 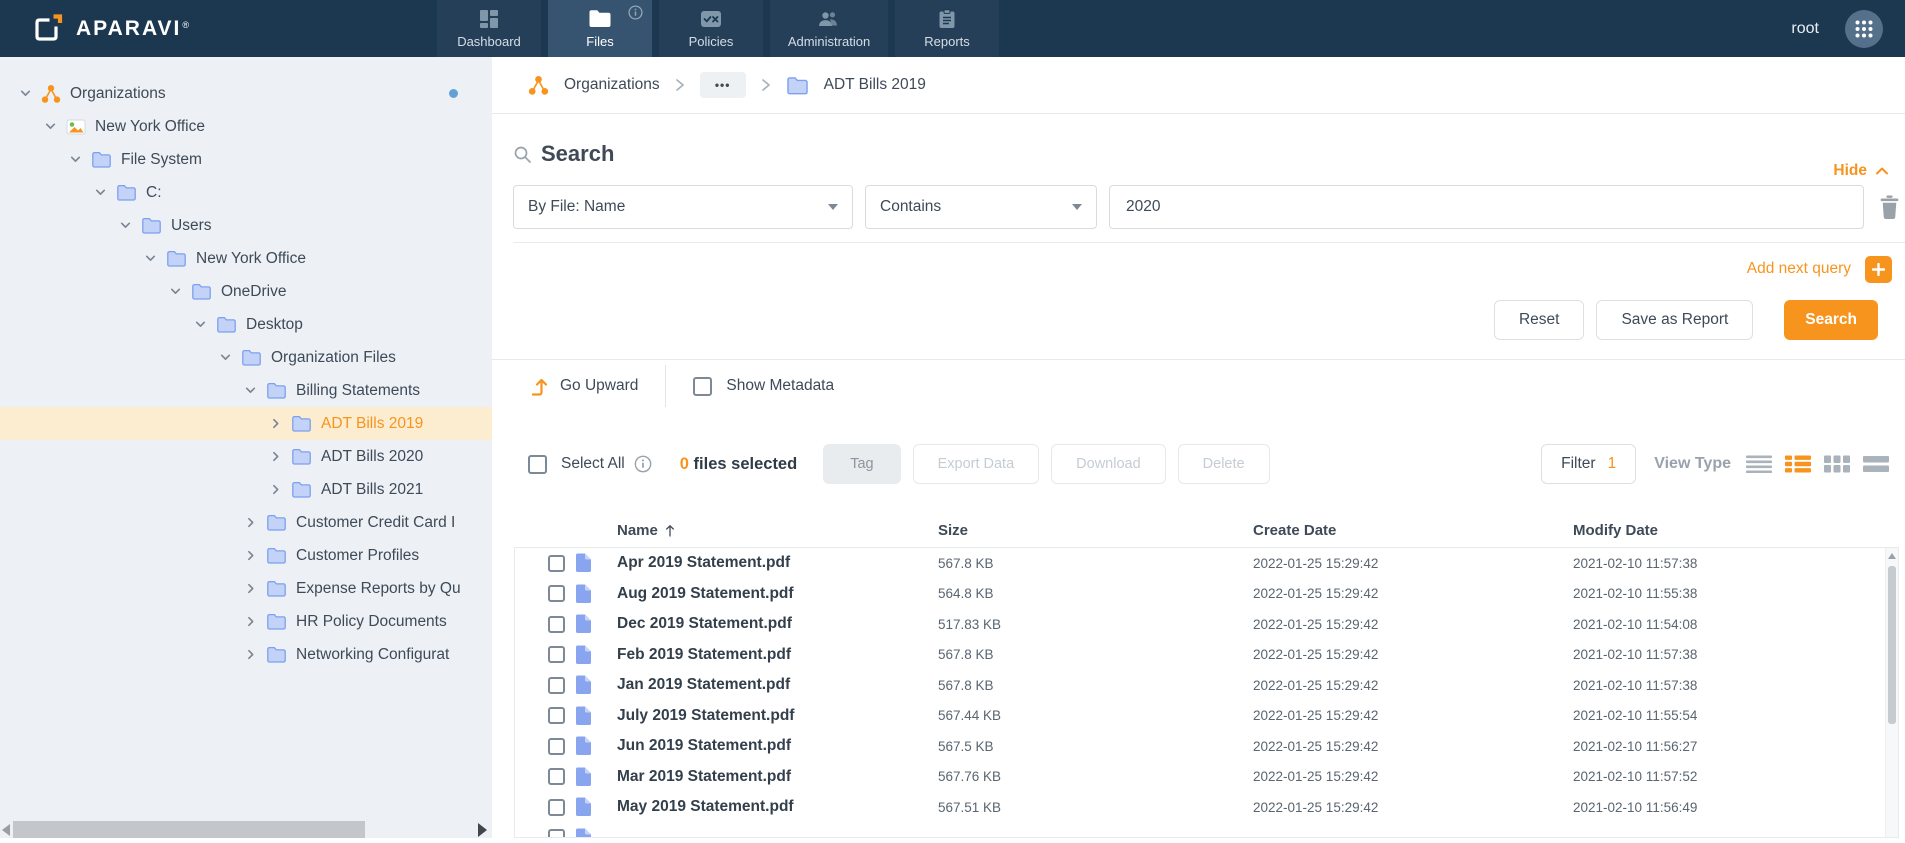 I want to click on file-size: 567.44 KB, so click(x=970, y=716).